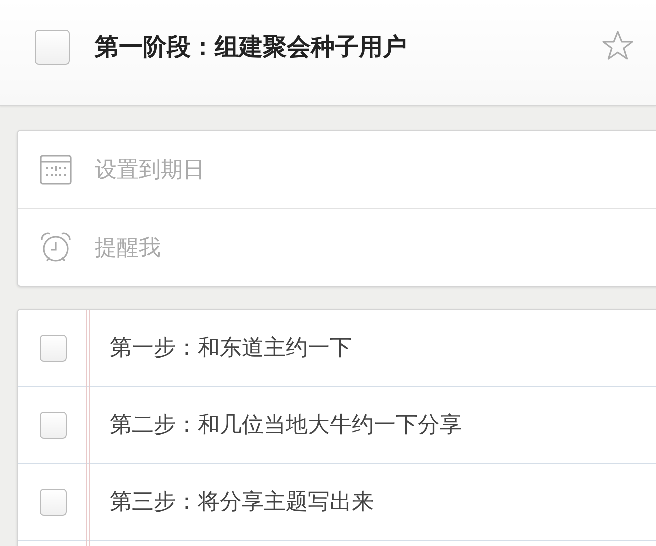  I want to click on subtask-text: 第二步：和几位当地大牛约一下分享, so click(286, 425).